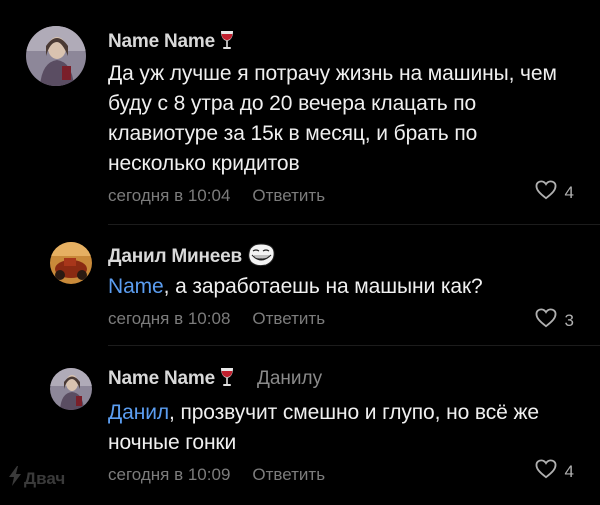 The image size is (600, 505). What do you see at coordinates (342, 319) in the screenshot?
I see `comment-meta: сегодня в 10:08 Ответить` at bounding box center [342, 319].